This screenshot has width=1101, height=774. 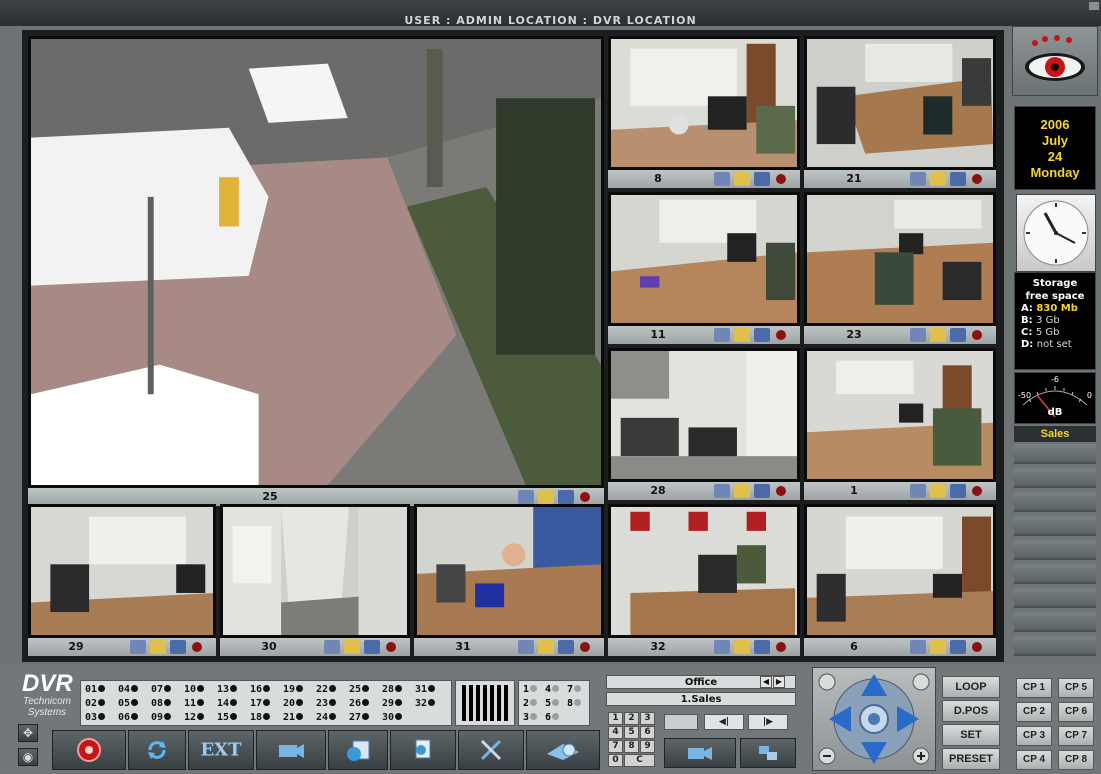 I want to click on eye-logo-button, so click(x=1055, y=61).